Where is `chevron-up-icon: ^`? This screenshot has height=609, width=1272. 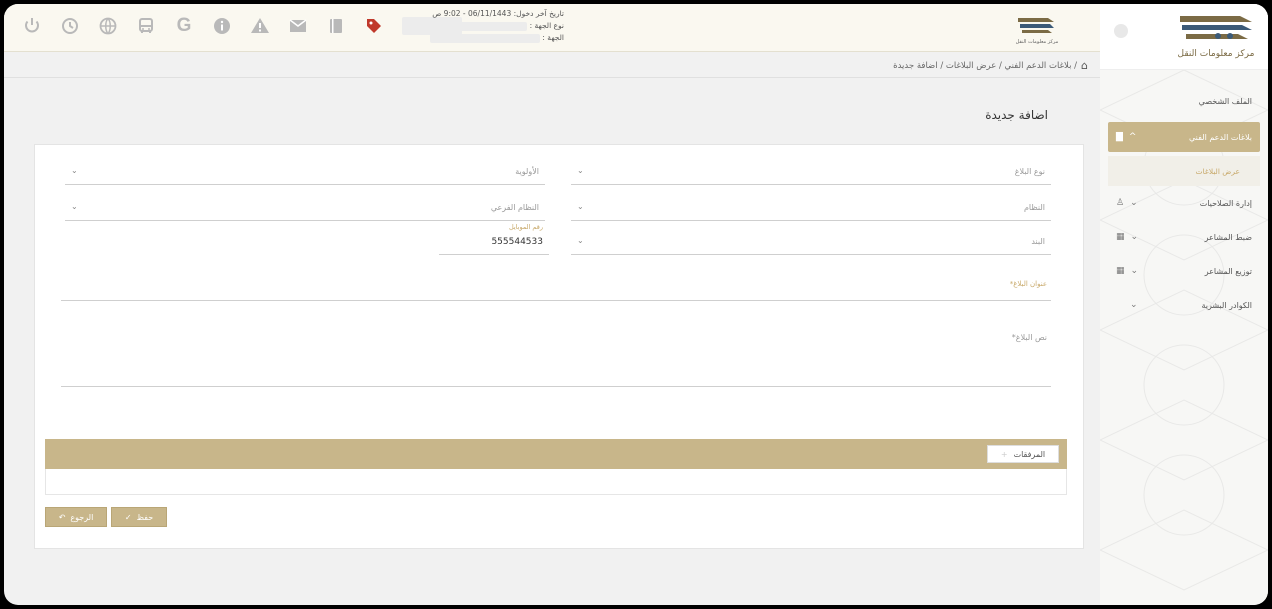
chevron-up-icon: ^ is located at coordinates (1132, 137).